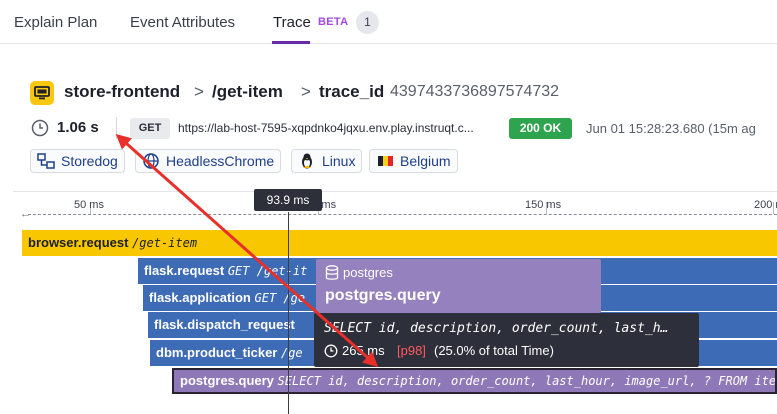 The image size is (777, 414). Describe the element at coordinates (288, 200) in the screenshot. I see `time-cursor-label: 93.9 ms` at that location.